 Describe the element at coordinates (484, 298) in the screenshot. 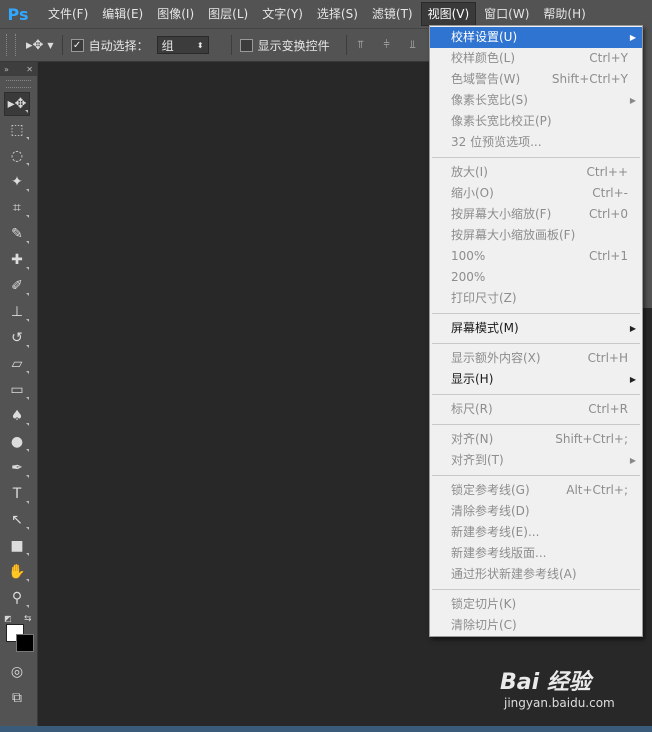

I see `menu-item-label: 打印尺寸(Z)` at that location.